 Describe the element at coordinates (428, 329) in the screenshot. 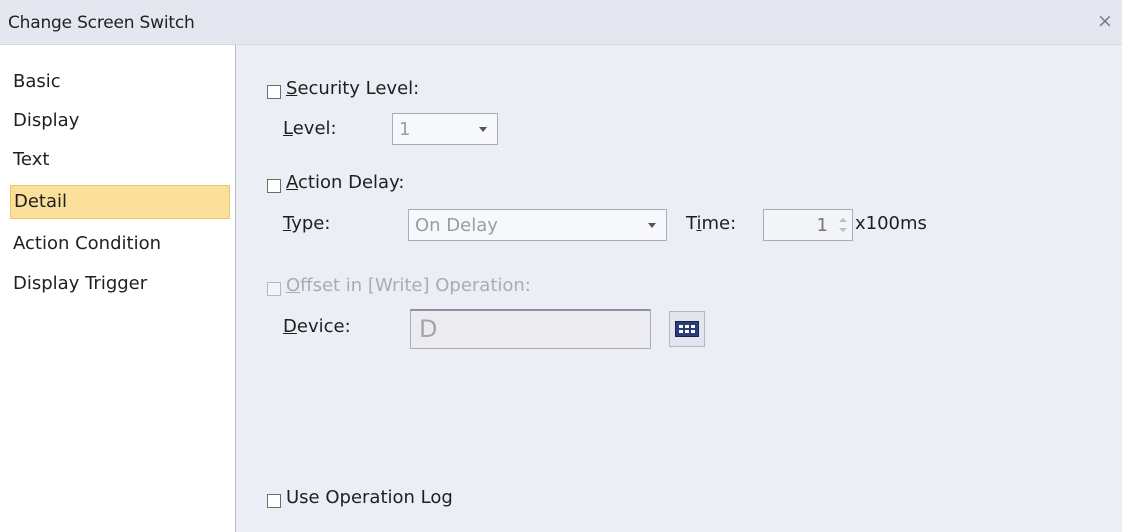

I see `device-value: D` at that location.